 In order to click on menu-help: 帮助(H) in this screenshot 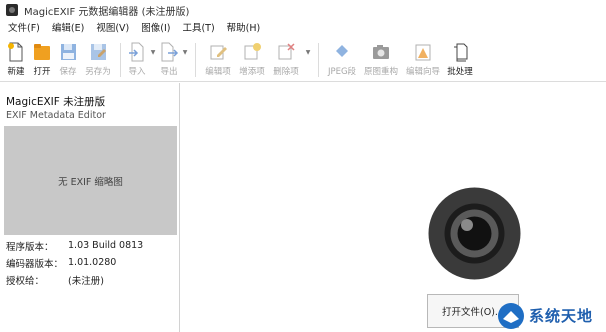, I will do `click(244, 29)`.